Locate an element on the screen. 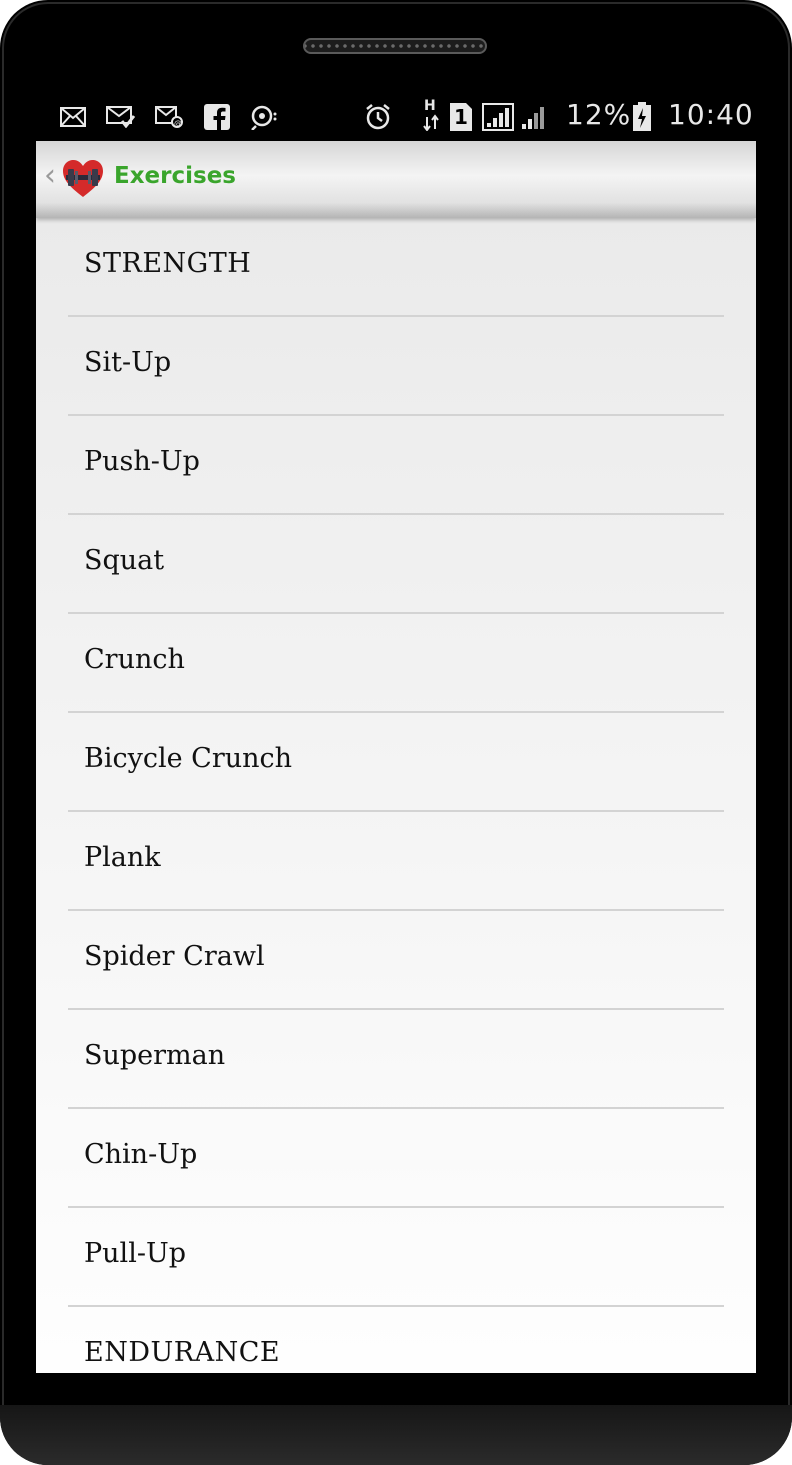 This screenshot has height=1465, width=792. sim-1-icon: 1 is located at coordinates (461, 117).